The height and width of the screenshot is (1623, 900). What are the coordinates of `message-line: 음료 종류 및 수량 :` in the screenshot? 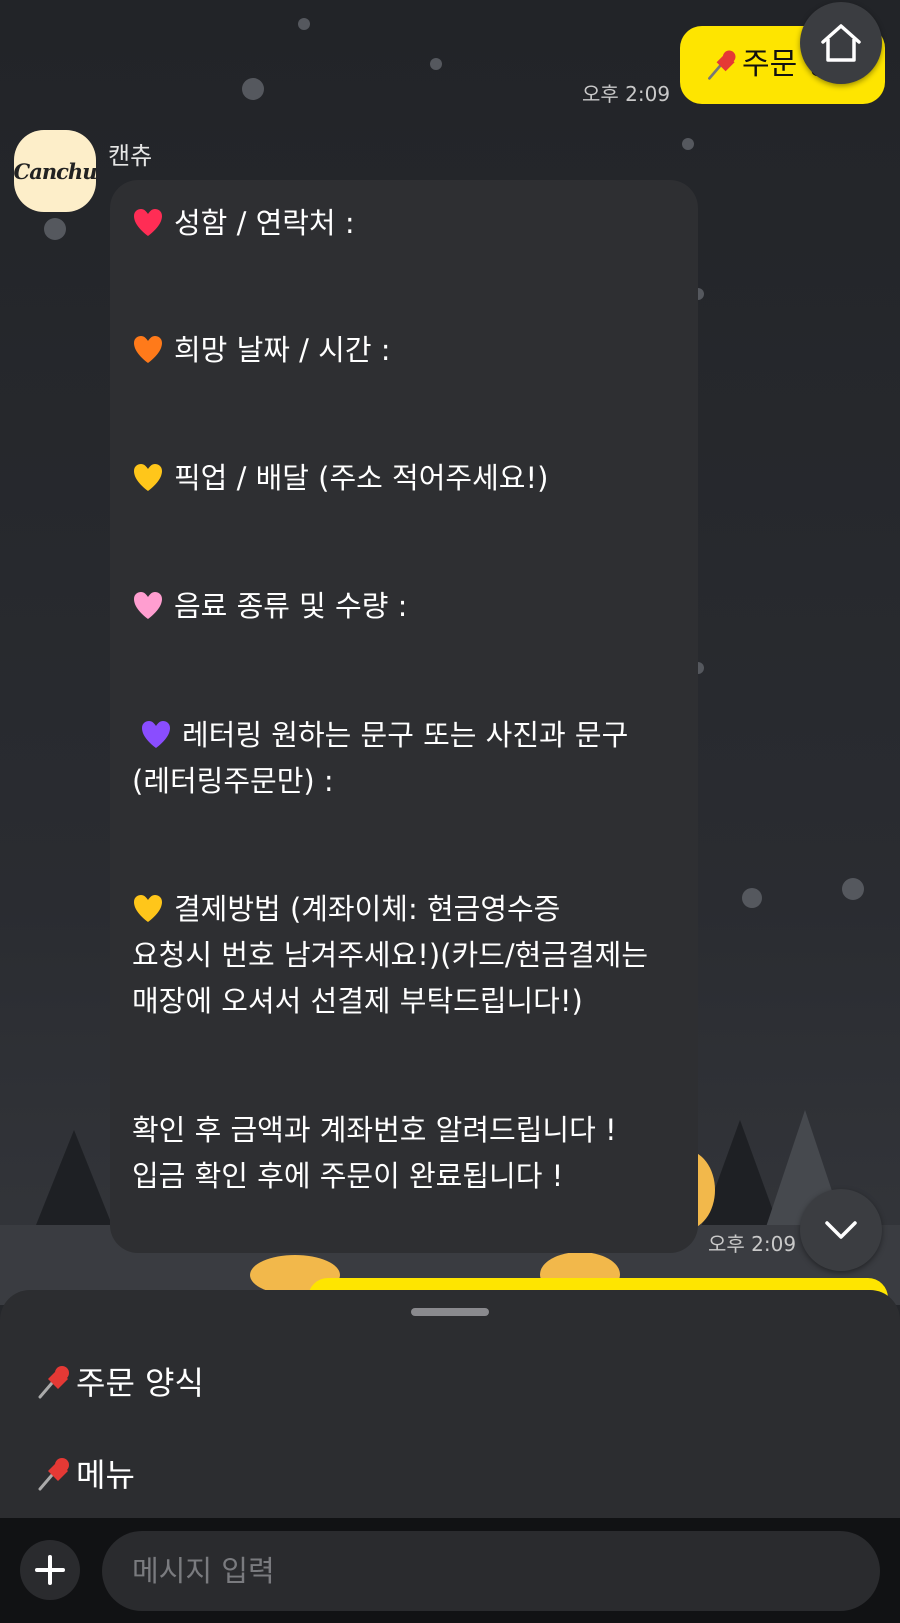 It's located at (269, 604).